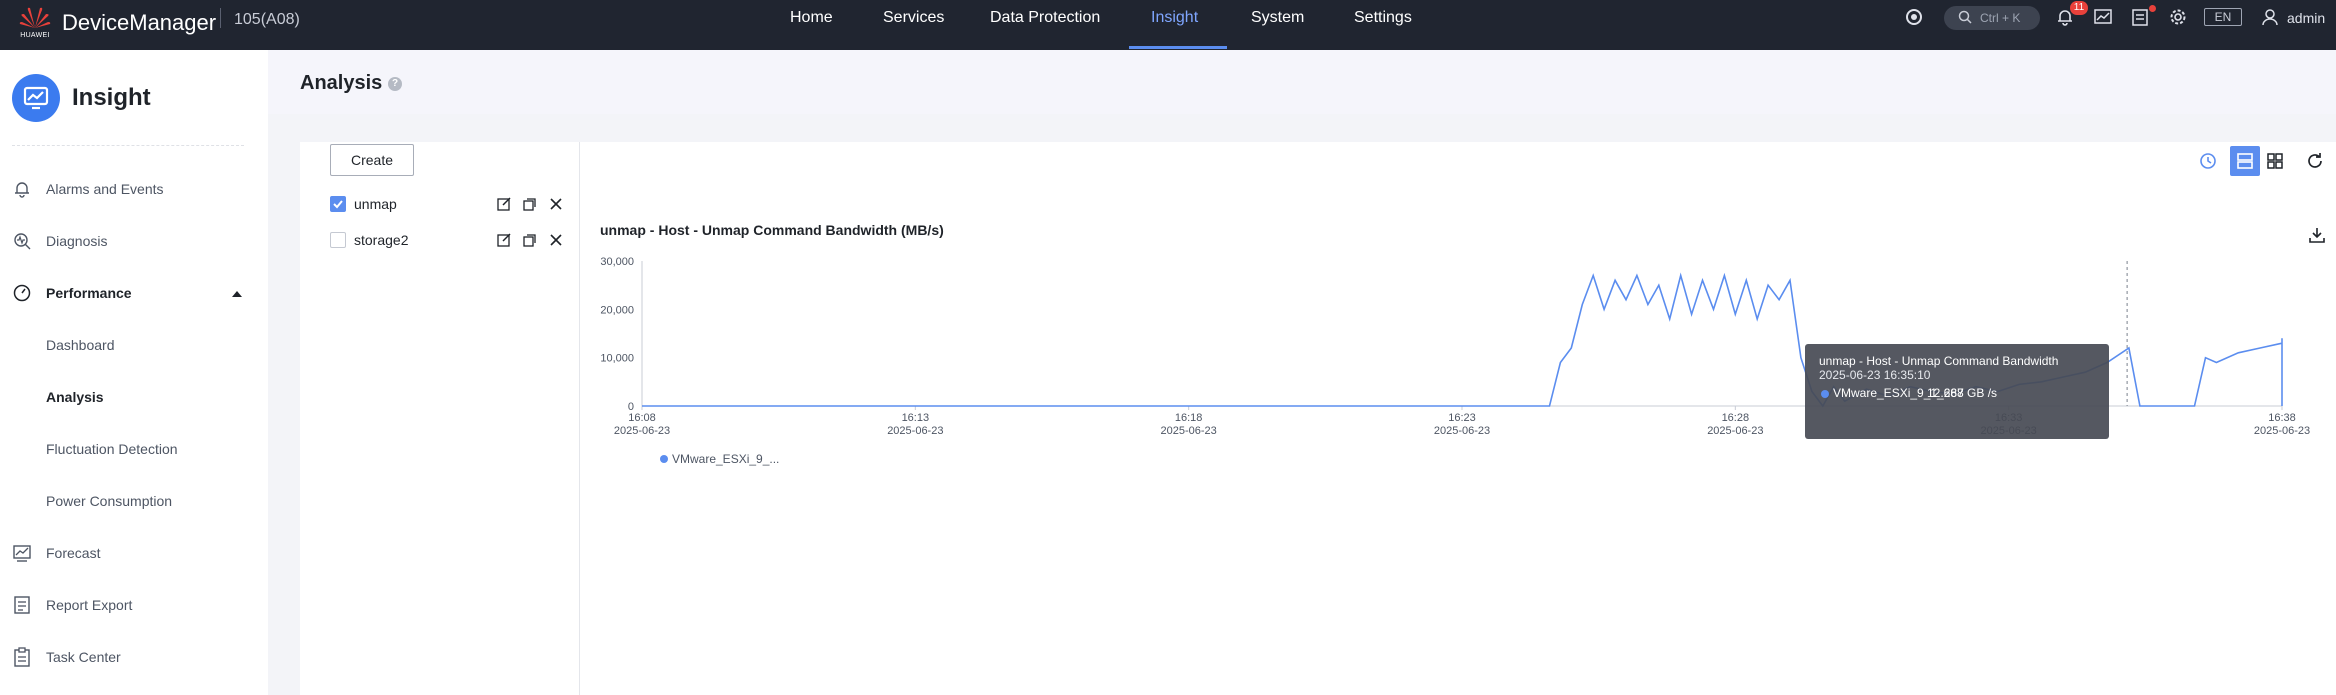  I want to click on page-header: Analysis ?, so click(1302, 82).